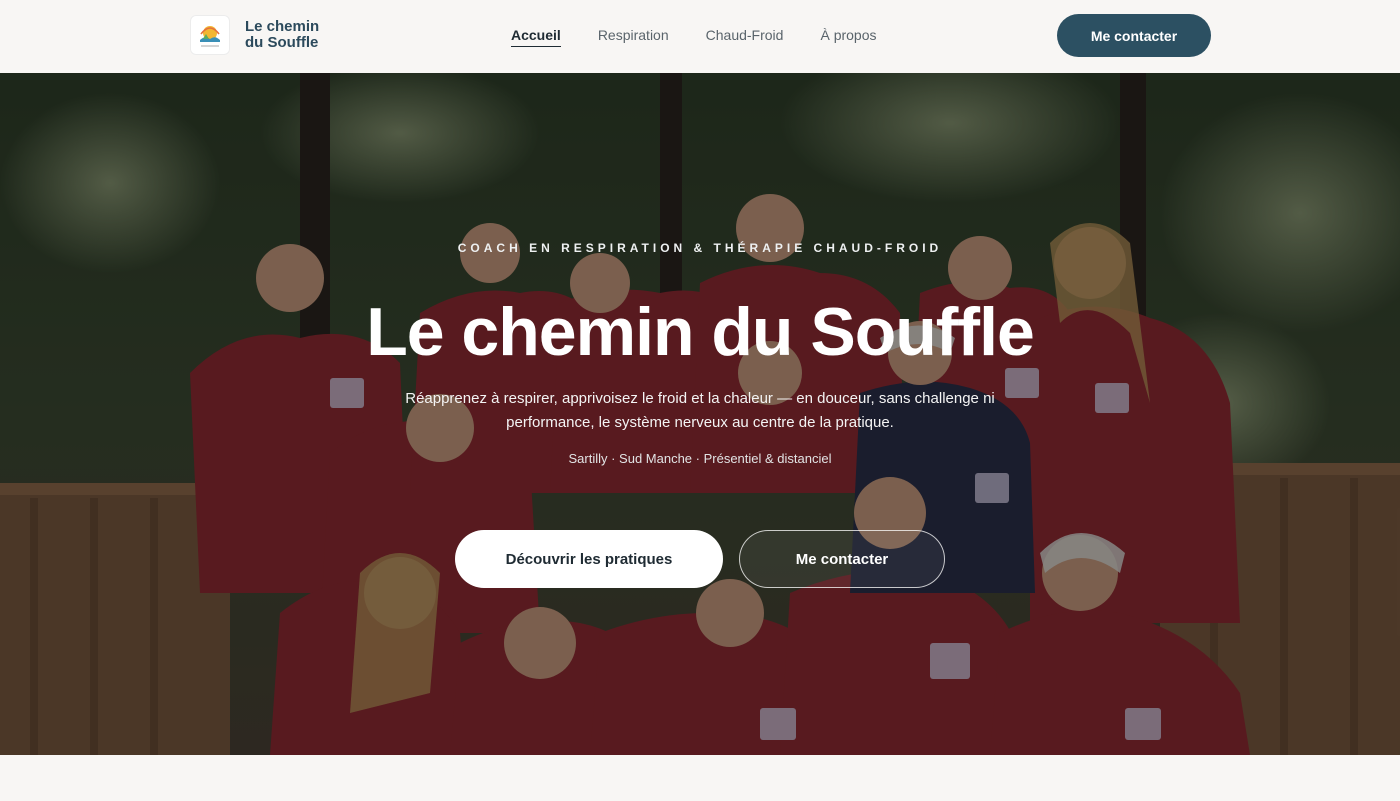 This screenshot has width=1400, height=801. What do you see at coordinates (694, 36) in the screenshot?
I see `main-nav: Accueil Respiration Chaud-Froid À propos` at bounding box center [694, 36].